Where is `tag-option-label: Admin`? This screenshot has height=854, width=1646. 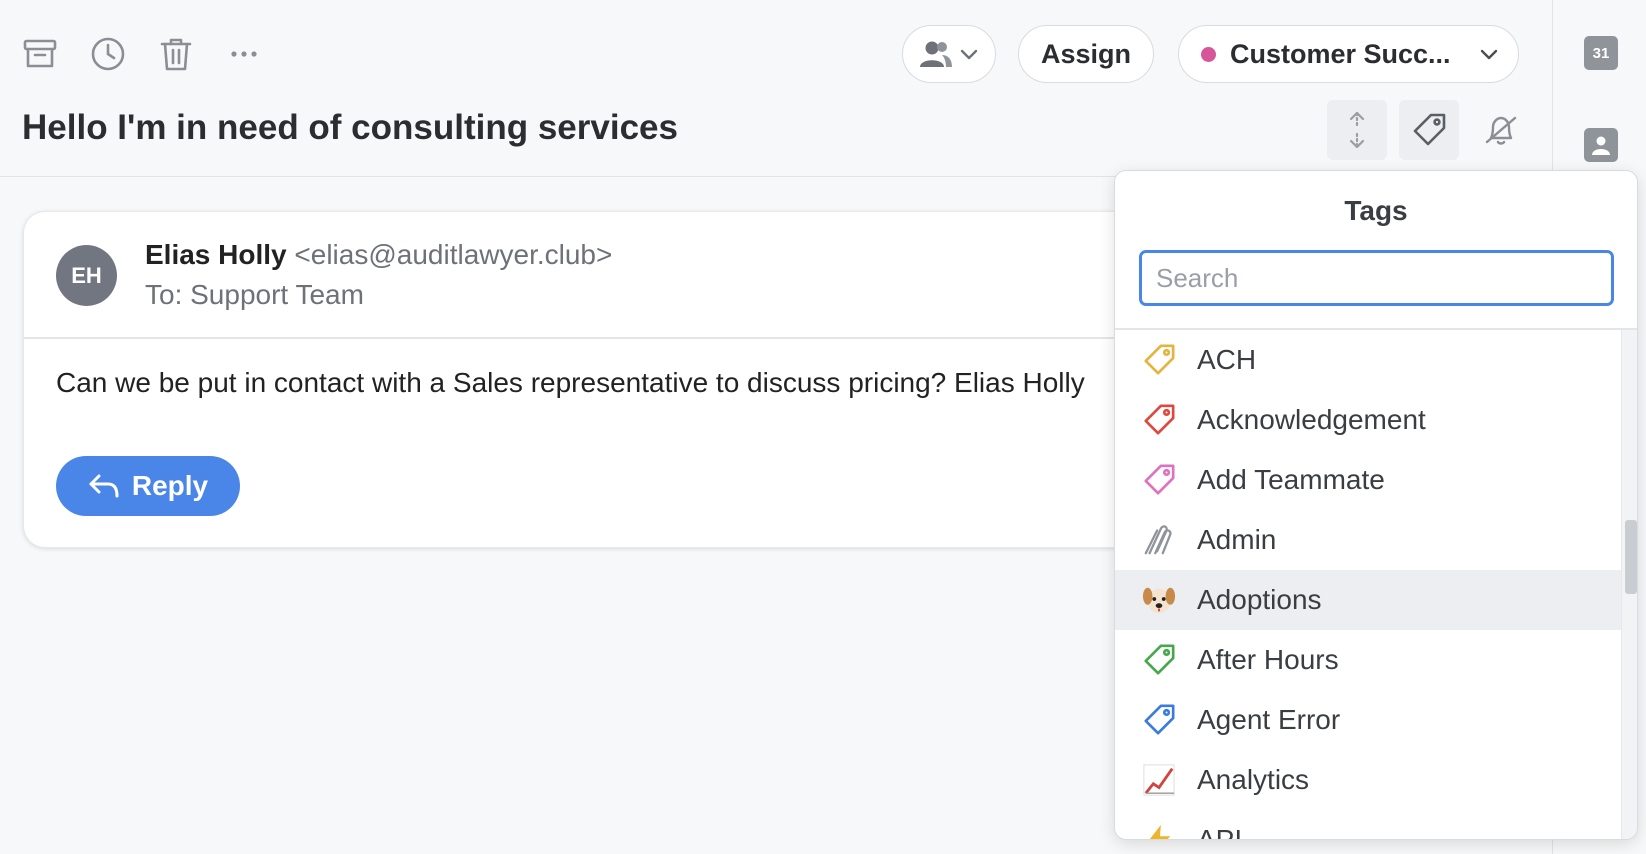 tag-option-label: Admin is located at coordinates (1237, 539).